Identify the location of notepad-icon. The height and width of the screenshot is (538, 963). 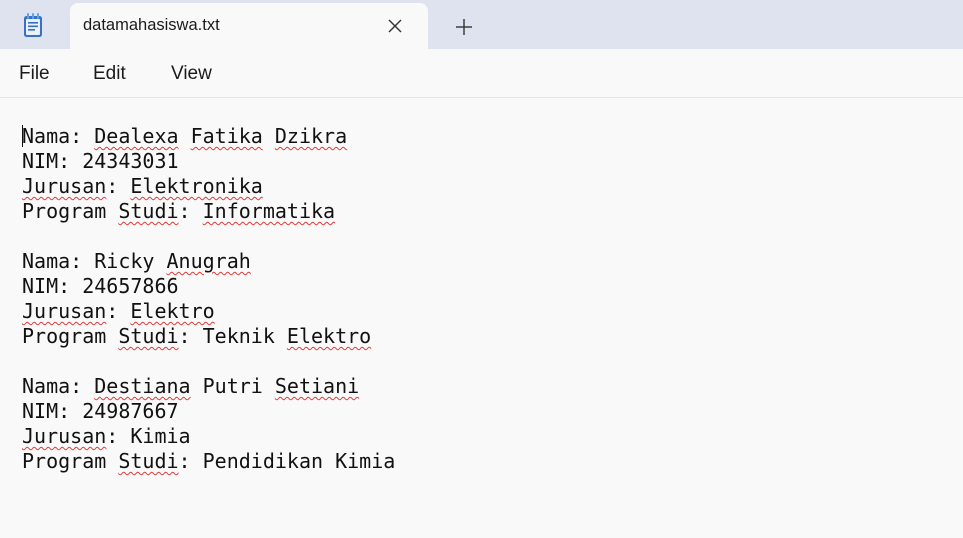
(33, 25).